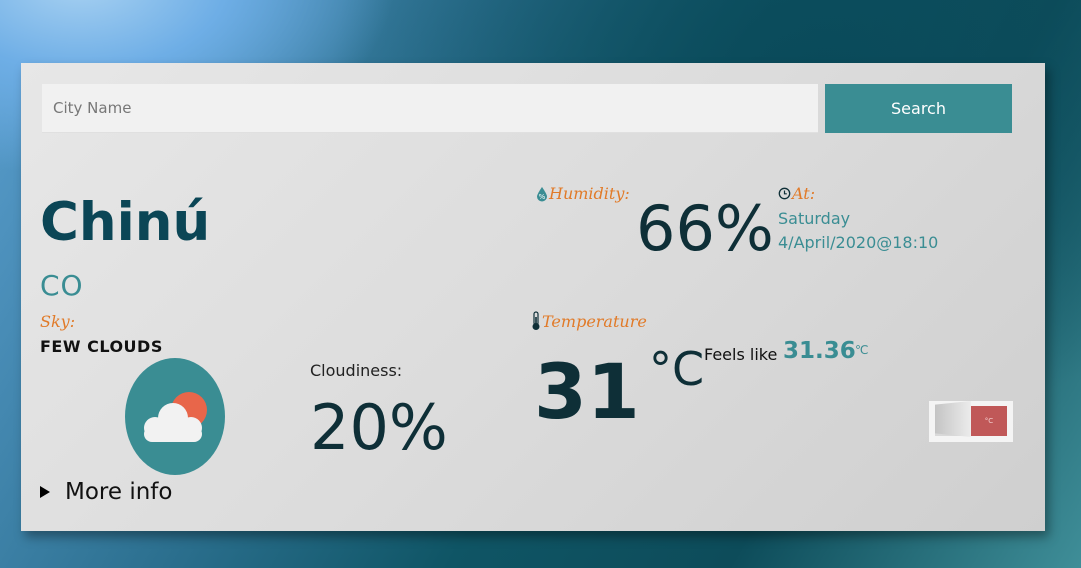  What do you see at coordinates (784, 193) in the screenshot?
I see `clock-icon` at bounding box center [784, 193].